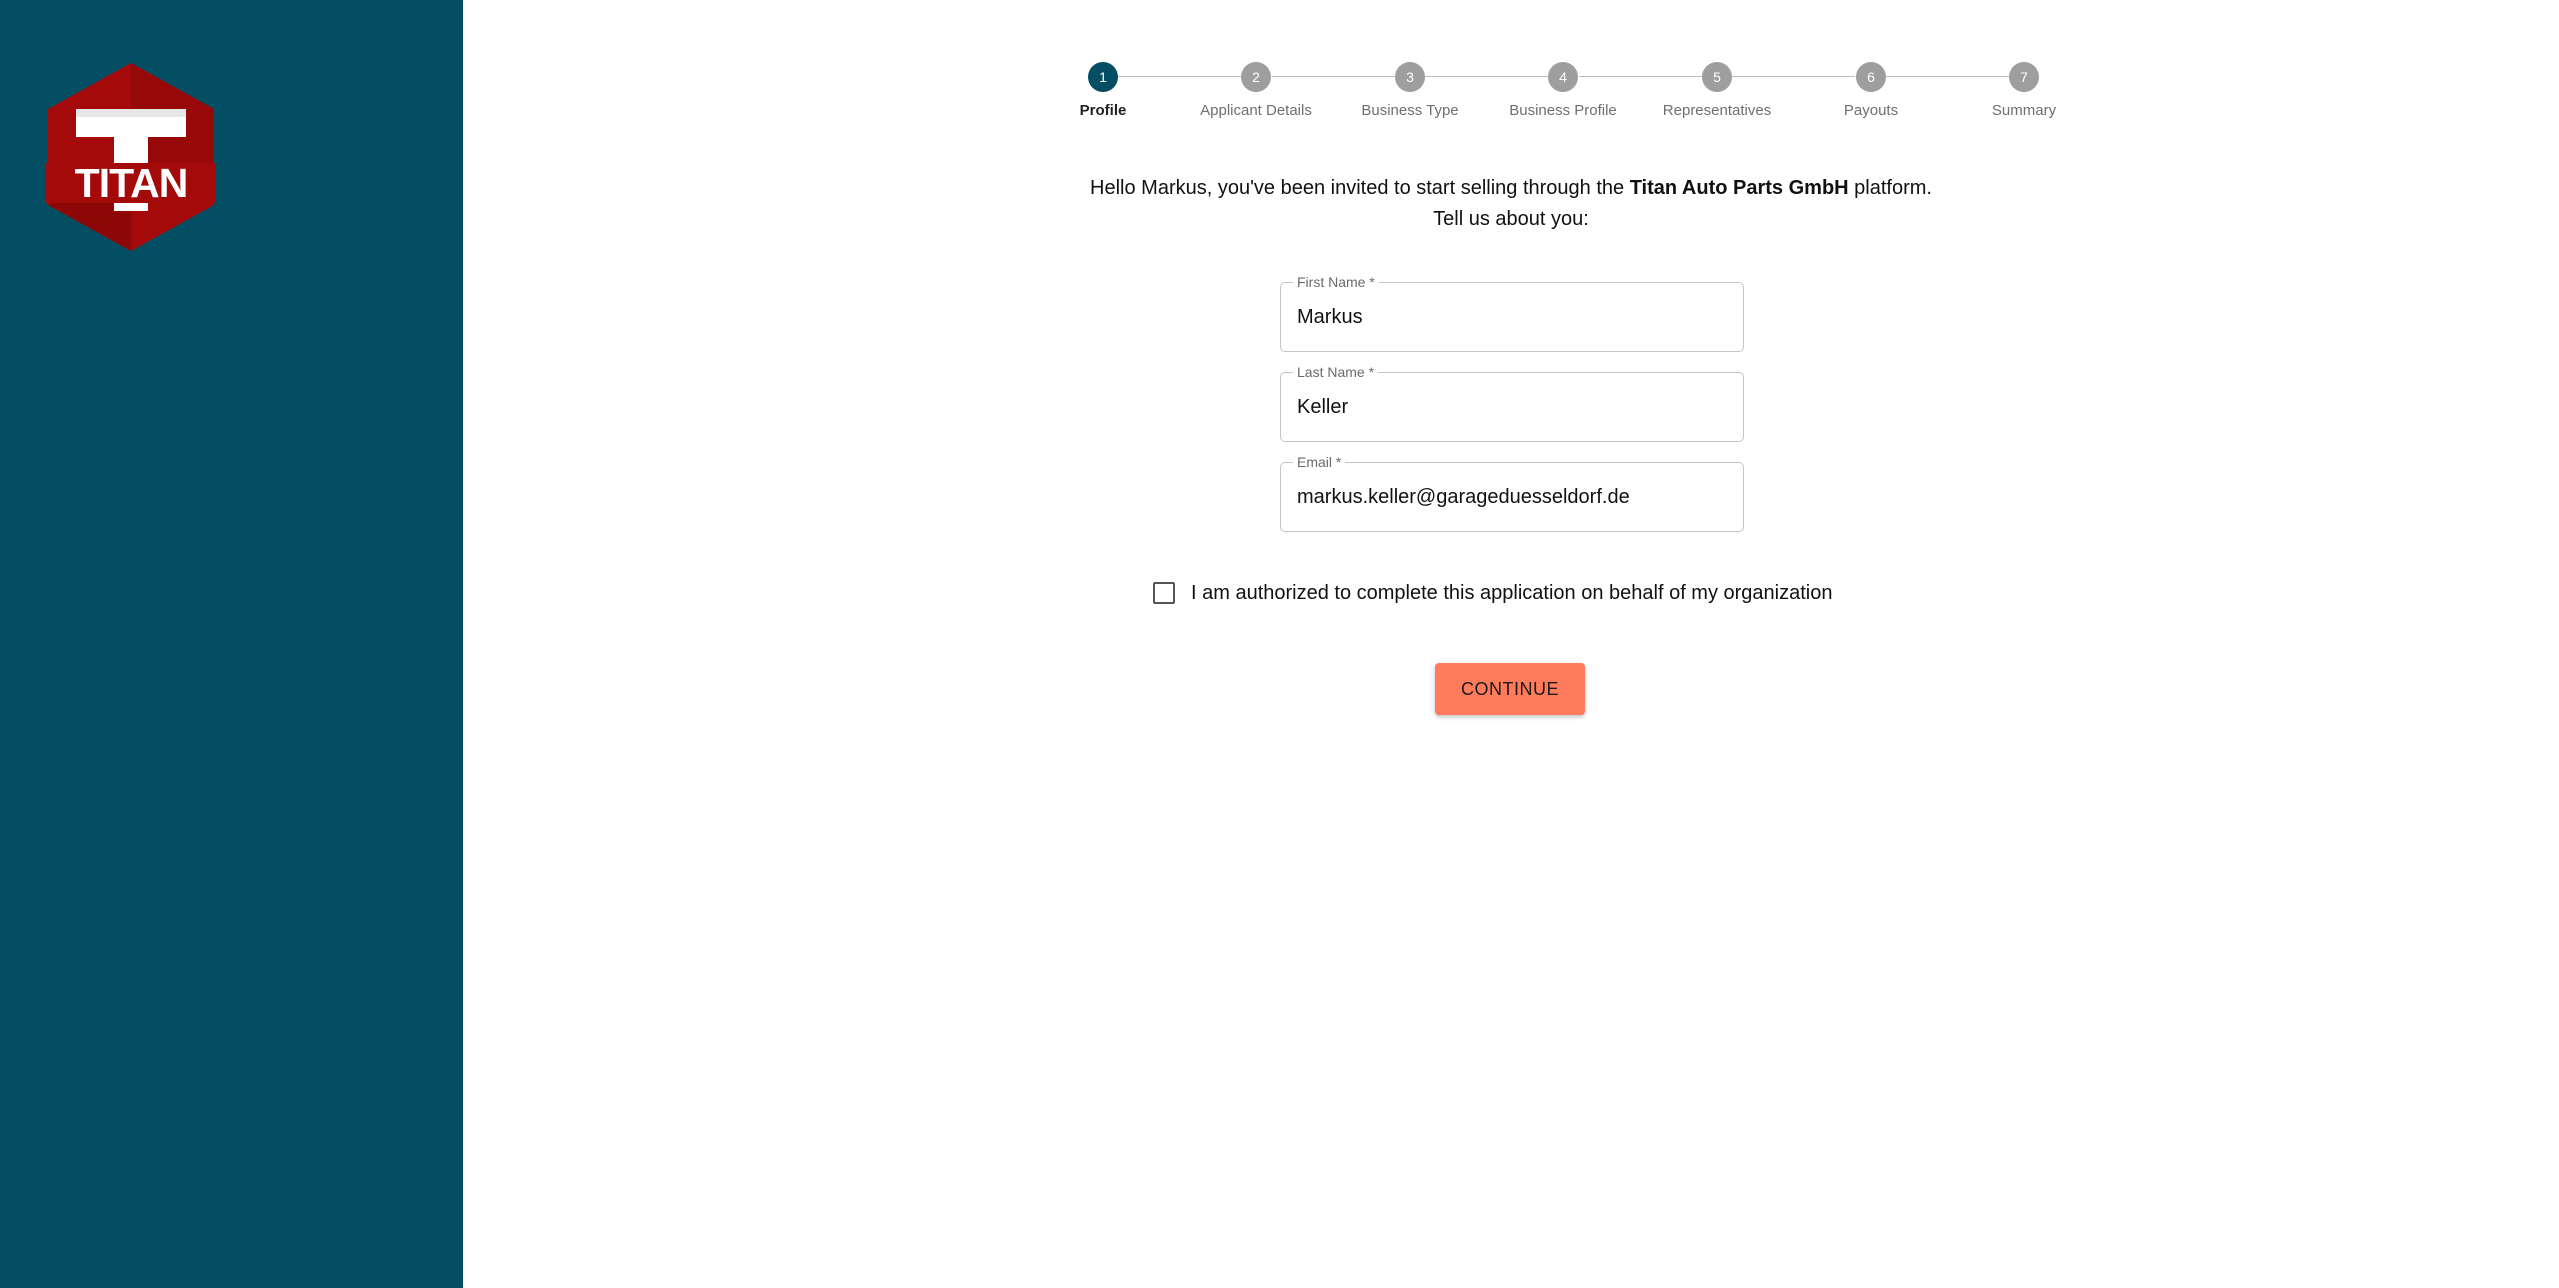 This screenshot has width=2559, height=1288. I want to click on step-representatives: 5 Representatives, so click(1717, 89).